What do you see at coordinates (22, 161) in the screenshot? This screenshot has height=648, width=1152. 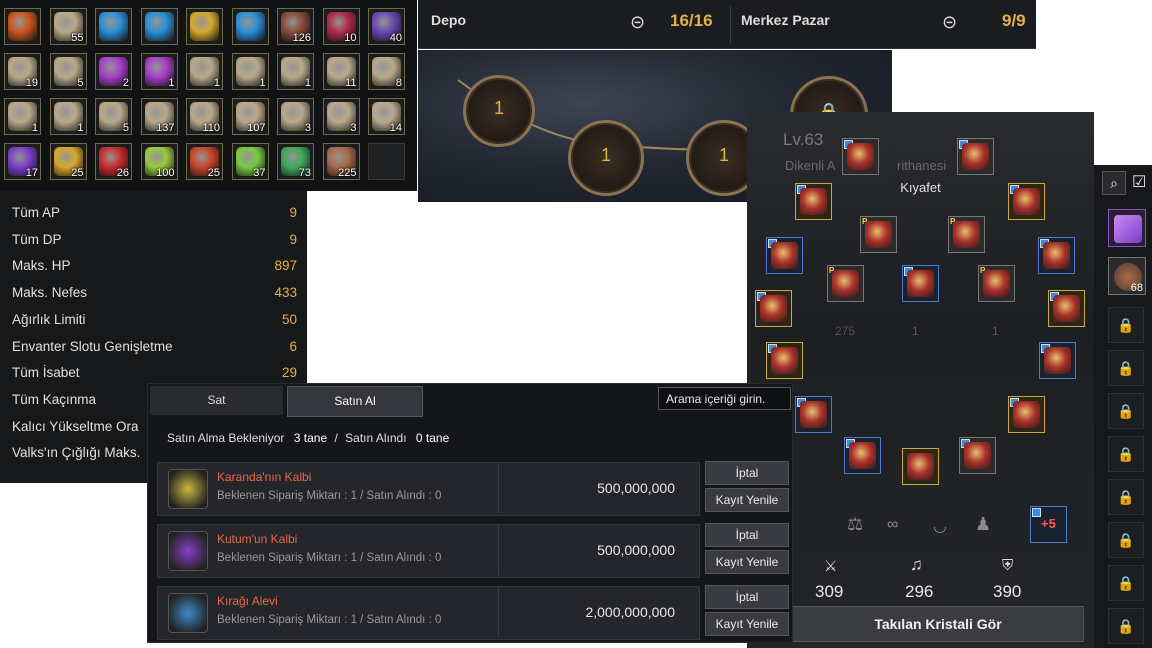 I see `inventory-slot: 17` at bounding box center [22, 161].